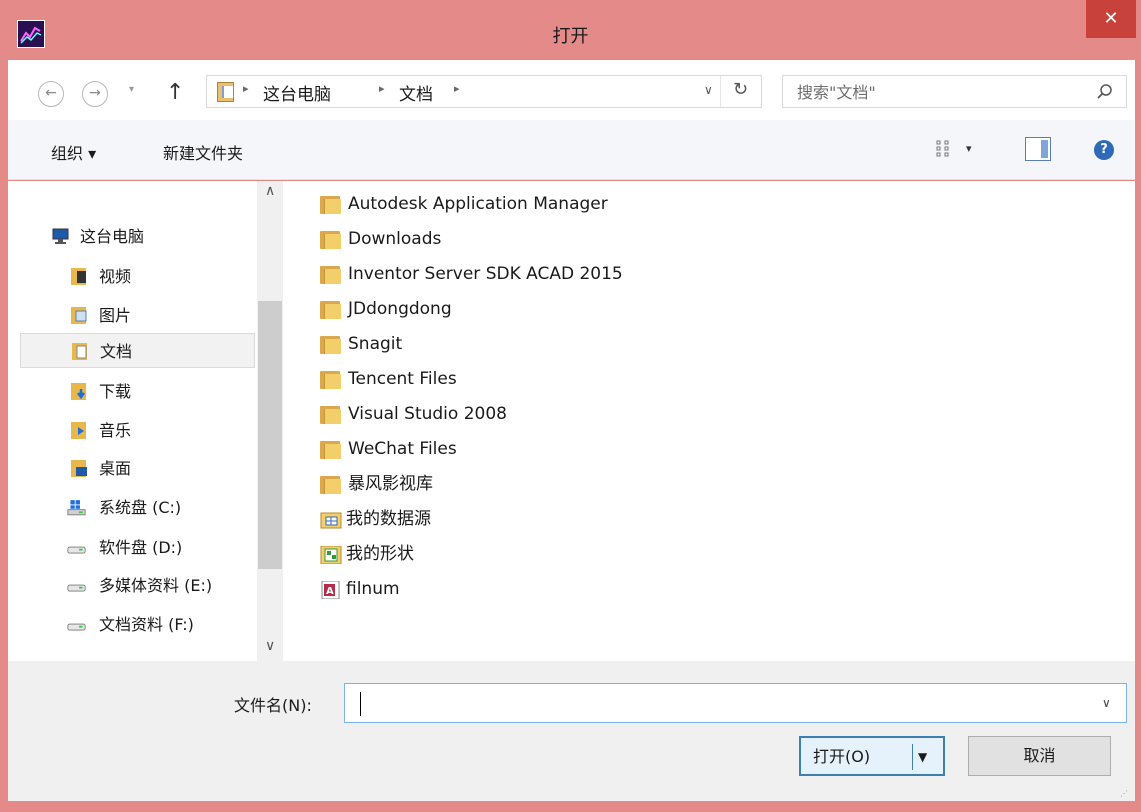  I want to click on search-input, so click(937, 92).